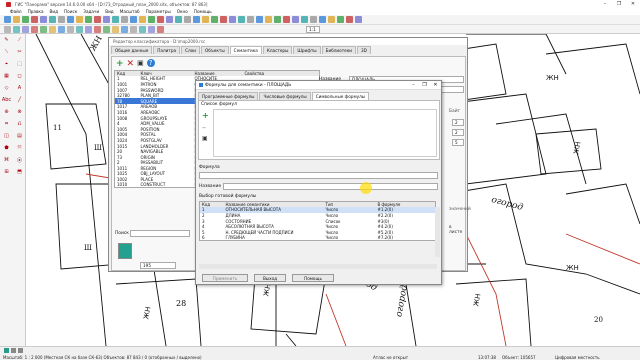  I want to click on tool-button: ◫, so click(6, 136).